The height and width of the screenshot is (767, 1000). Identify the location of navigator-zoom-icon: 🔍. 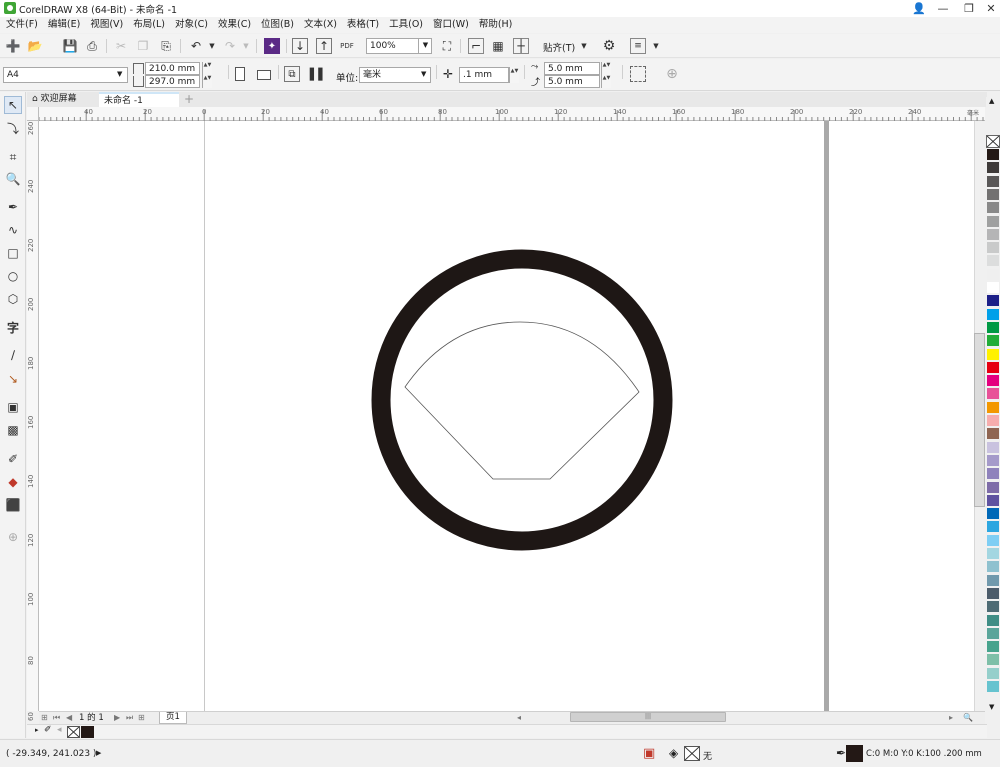
(968, 718).